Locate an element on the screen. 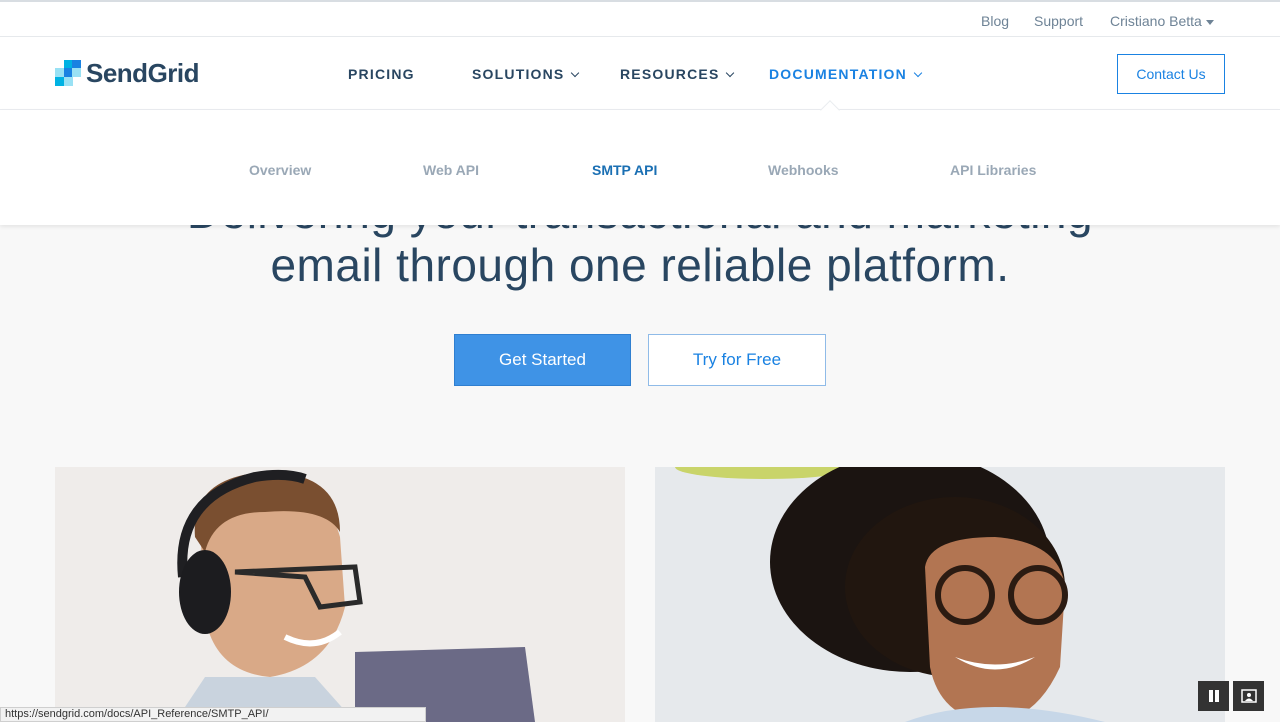  picture-in-picture-button is located at coordinates (1248, 696).